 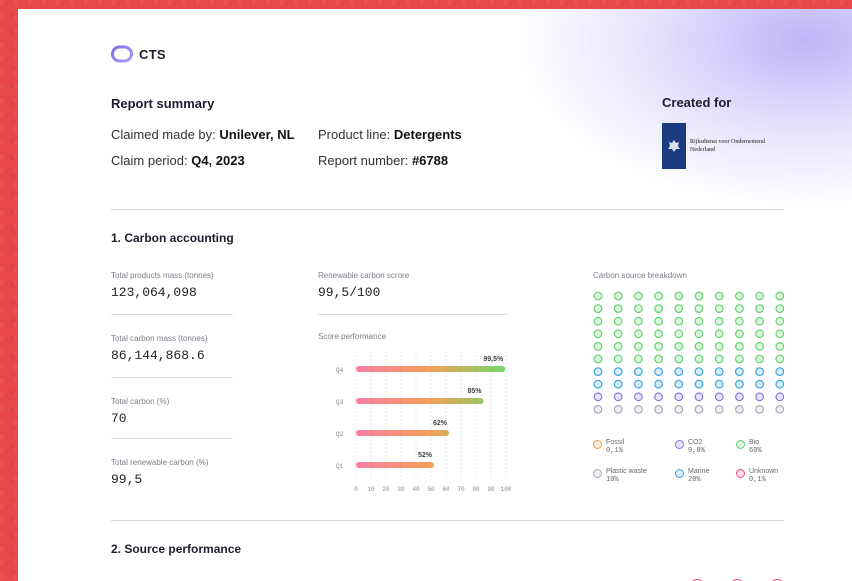 I want to click on section-source-performance-title: 2. Source performance, so click(x=176, y=549).